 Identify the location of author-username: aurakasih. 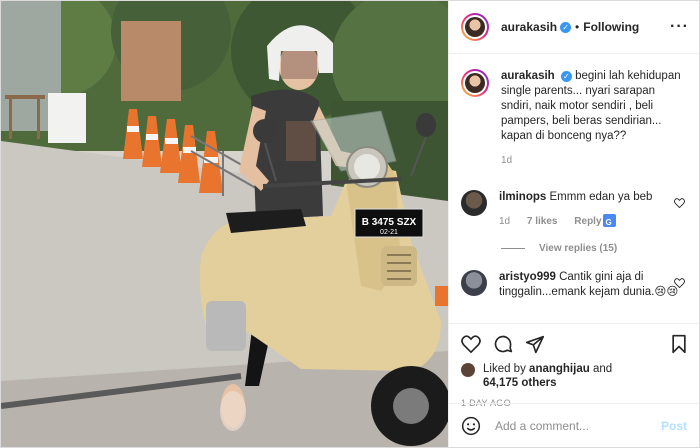
(529, 27).